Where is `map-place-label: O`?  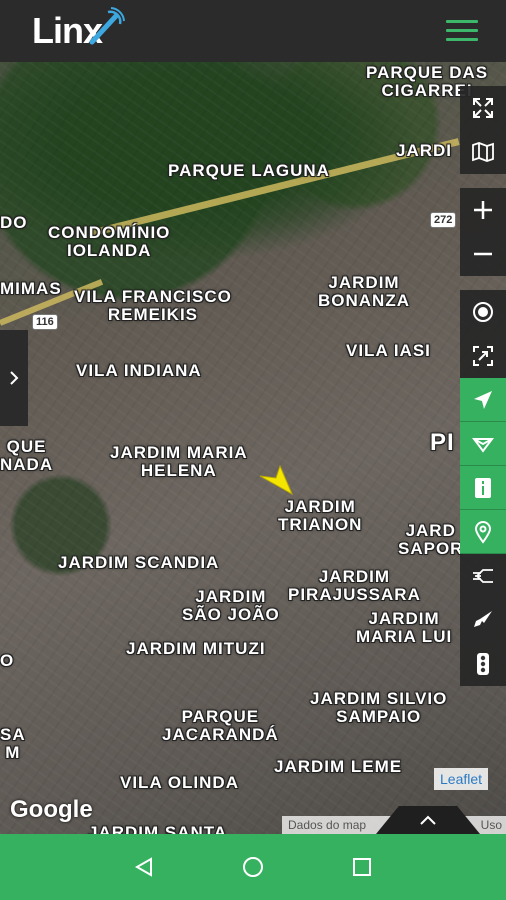
map-place-label: O is located at coordinates (7, 660).